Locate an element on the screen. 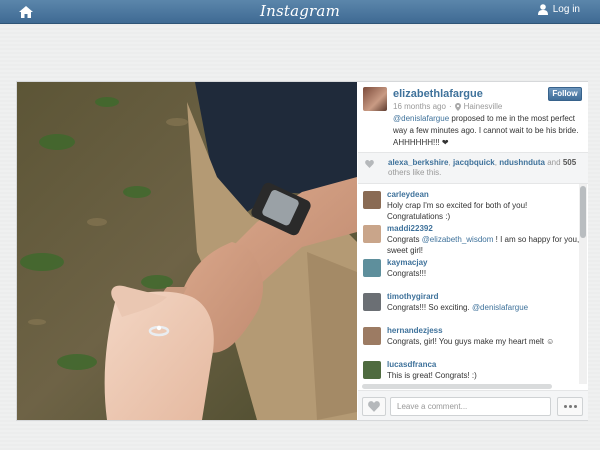  list-item: kaymacjay Congrats!!! is located at coordinates (471, 274).